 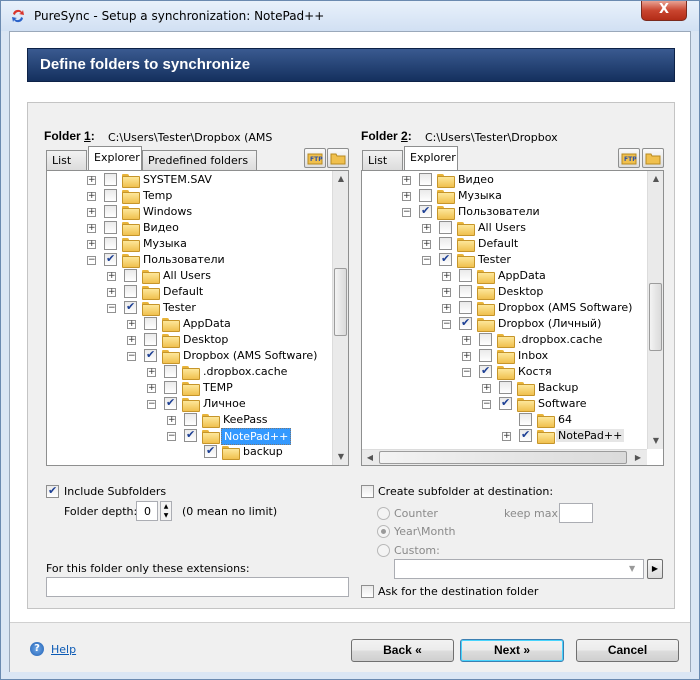 What do you see at coordinates (189, 212) in the screenshot?
I see `tree-row: + Windows` at bounding box center [189, 212].